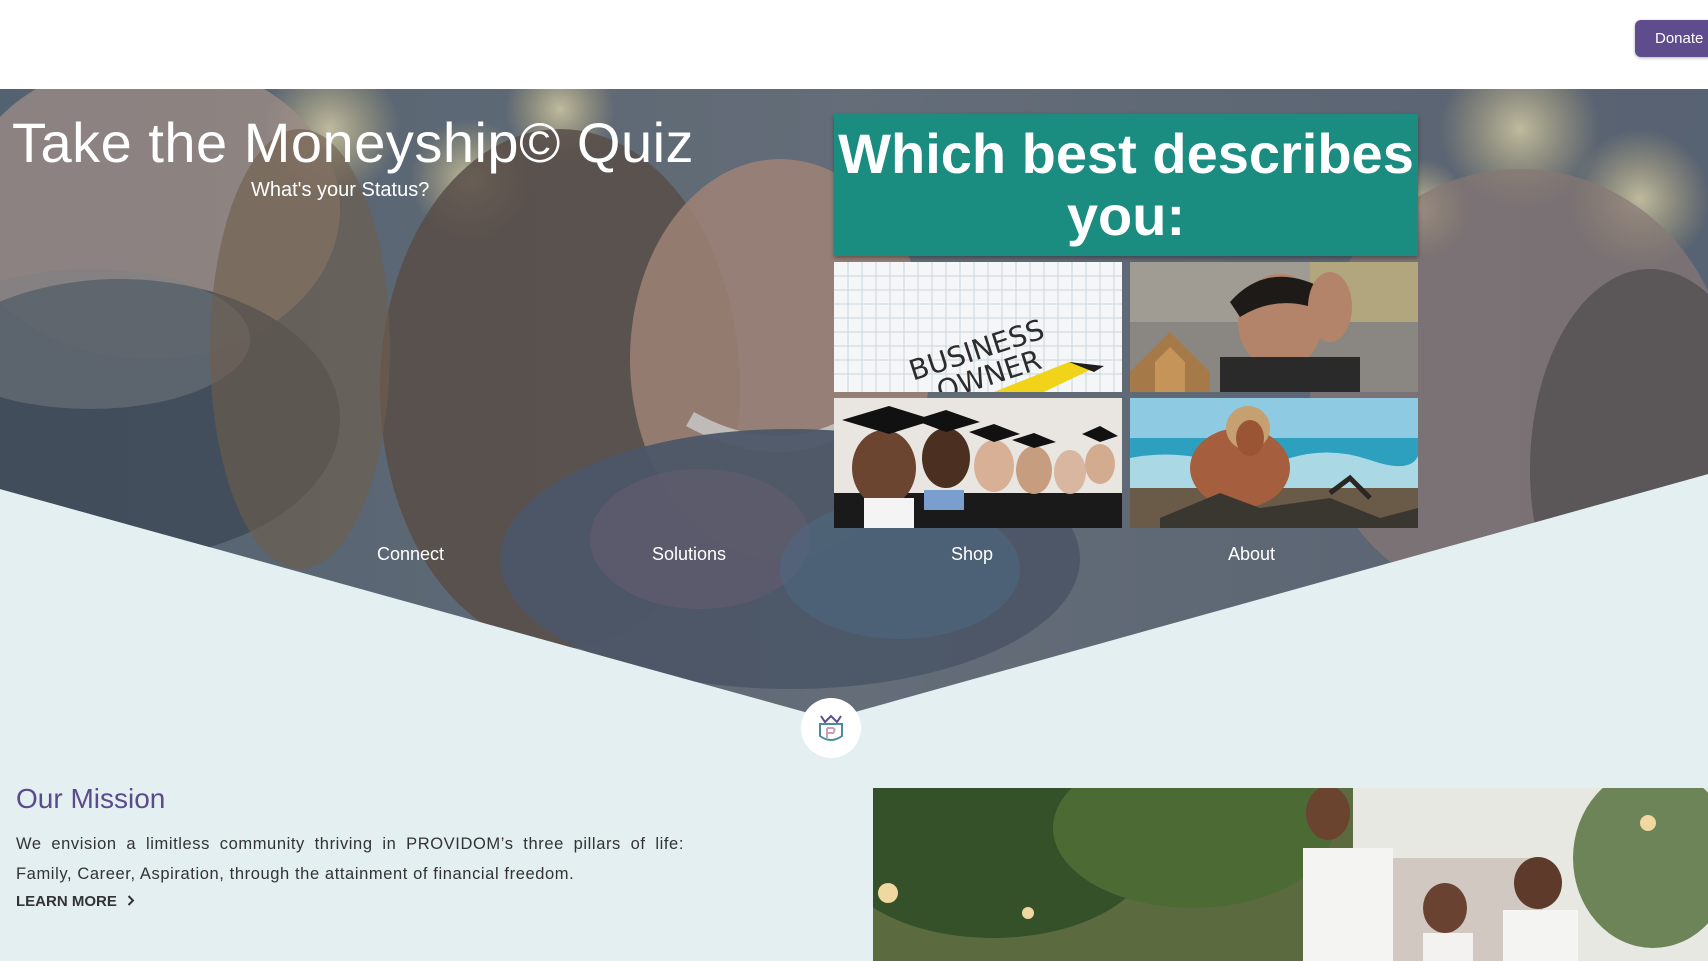 The width and height of the screenshot is (1708, 961). What do you see at coordinates (340, 190) in the screenshot?
I see `quiz-subtitle: What's your Status?` at bounding box center [340, 190].